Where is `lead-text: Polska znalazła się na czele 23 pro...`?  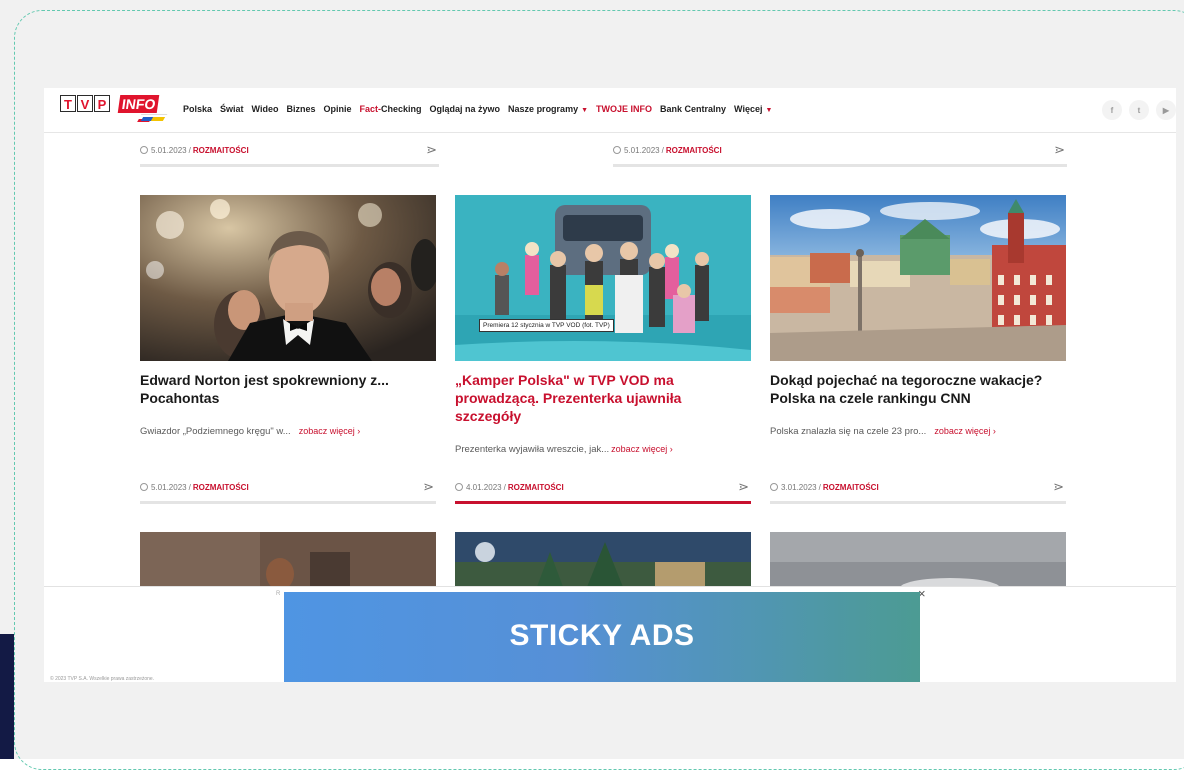 lead-text: Polska znalazła się na czele 23 pro... is located at coordinates (848, 431).